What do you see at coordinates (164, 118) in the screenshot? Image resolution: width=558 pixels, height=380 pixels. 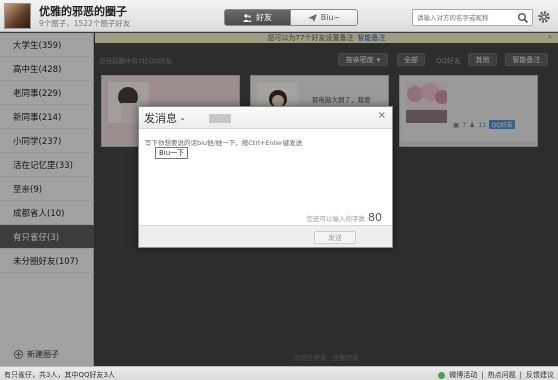 I see `dialog-title: 发消息 -` at bounding box center [164, 118].